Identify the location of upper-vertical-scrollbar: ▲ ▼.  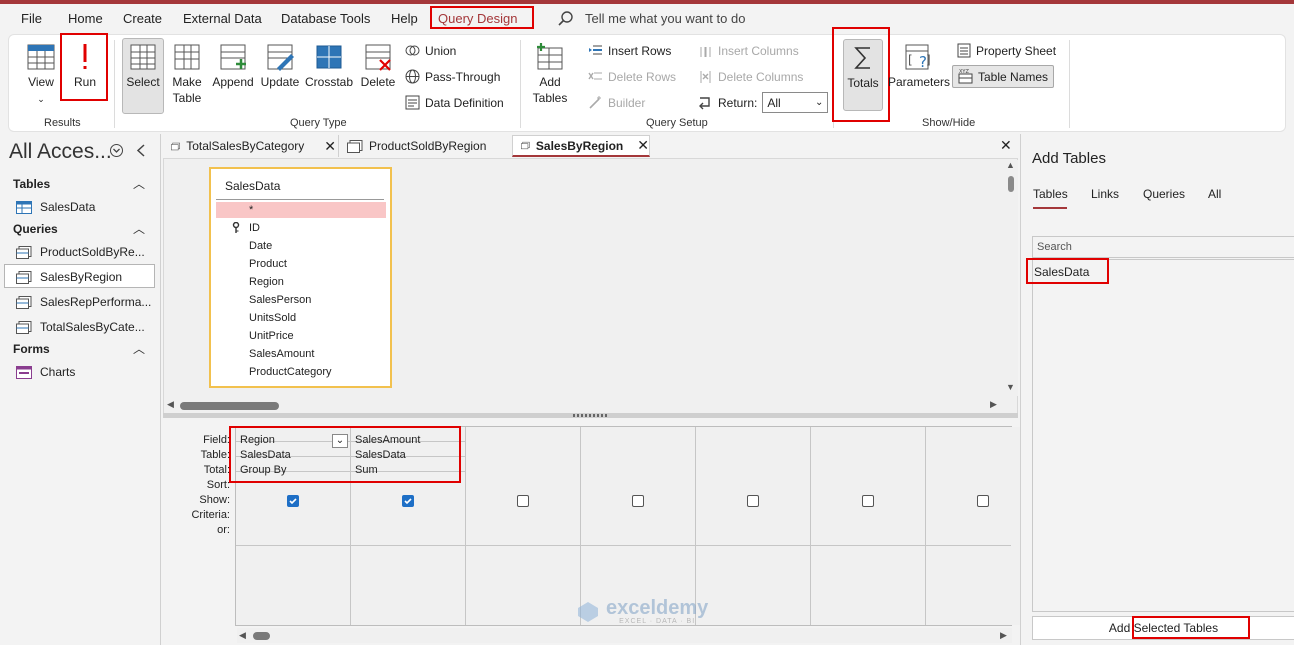
(1011, 278).